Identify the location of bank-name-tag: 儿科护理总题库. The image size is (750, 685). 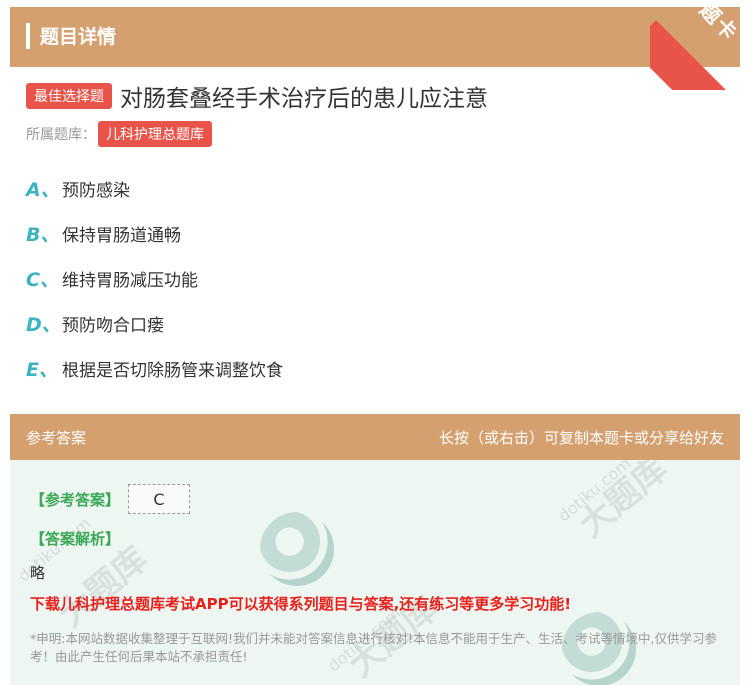
(155, 134).